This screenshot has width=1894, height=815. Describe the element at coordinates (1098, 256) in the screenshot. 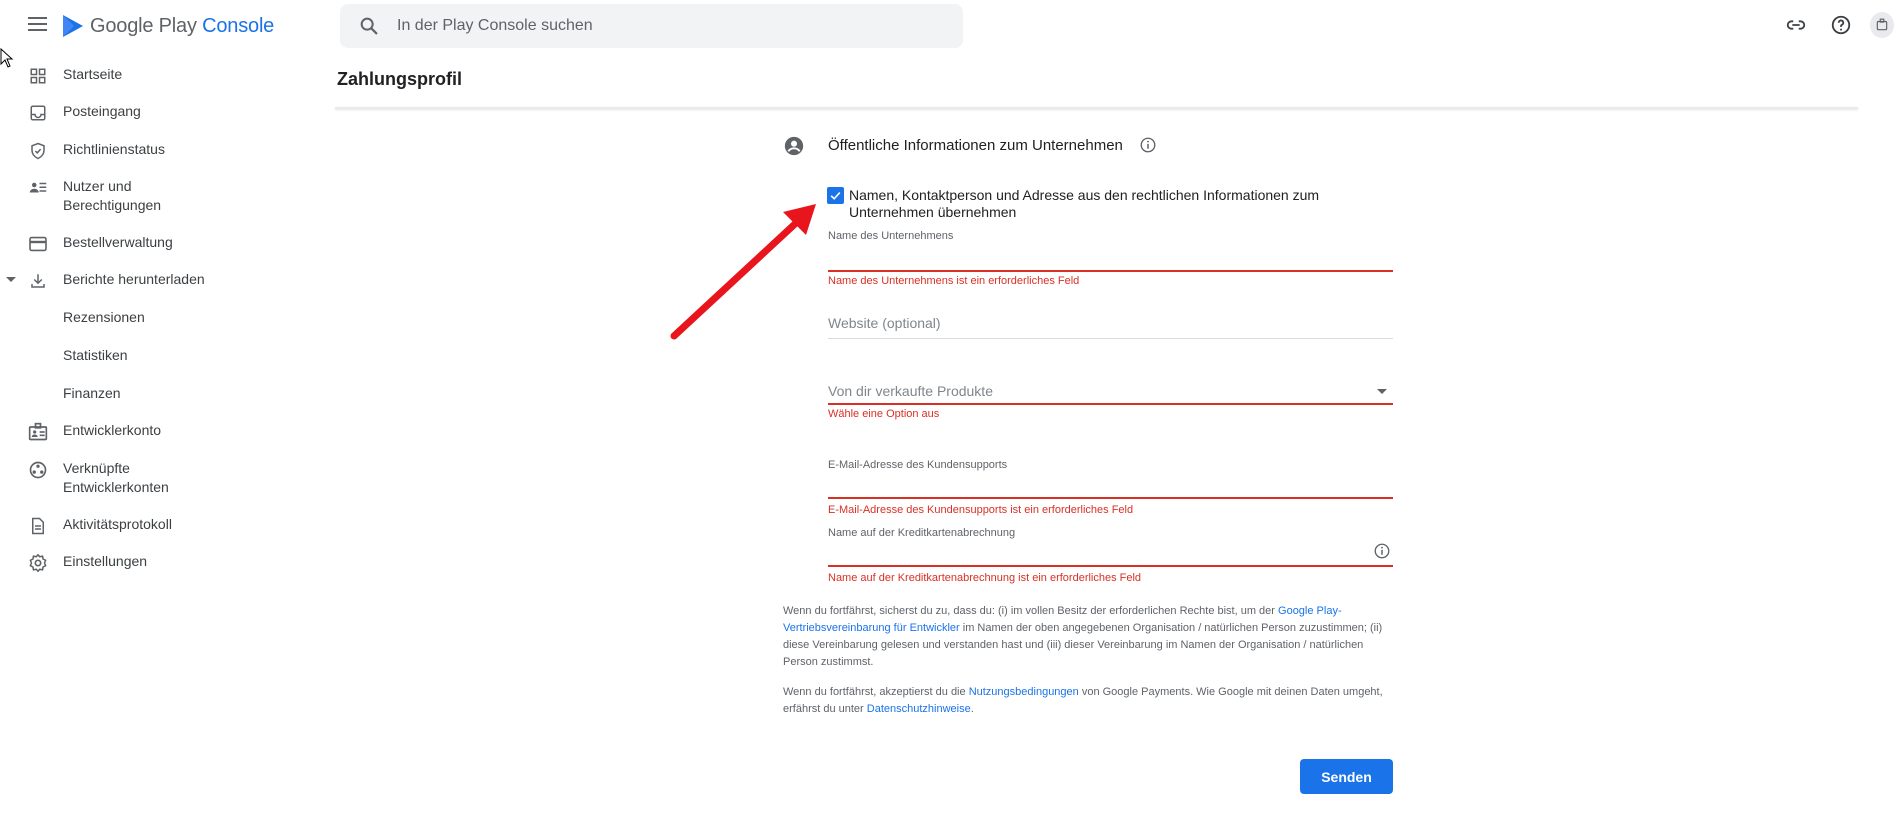

I see `company-name-input` at that location.